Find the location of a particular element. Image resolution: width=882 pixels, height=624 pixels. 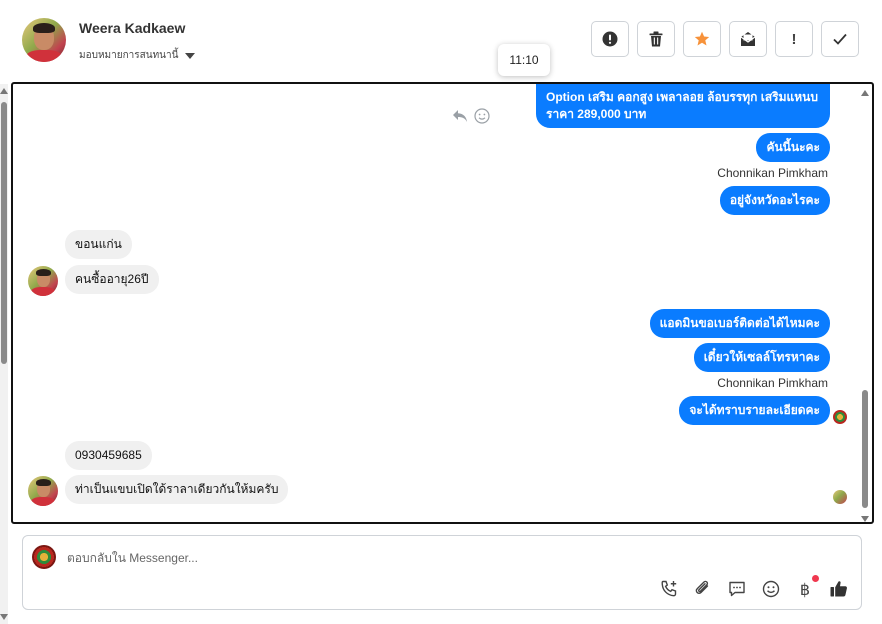

emoji-icon is located at coordinates (771, 589).